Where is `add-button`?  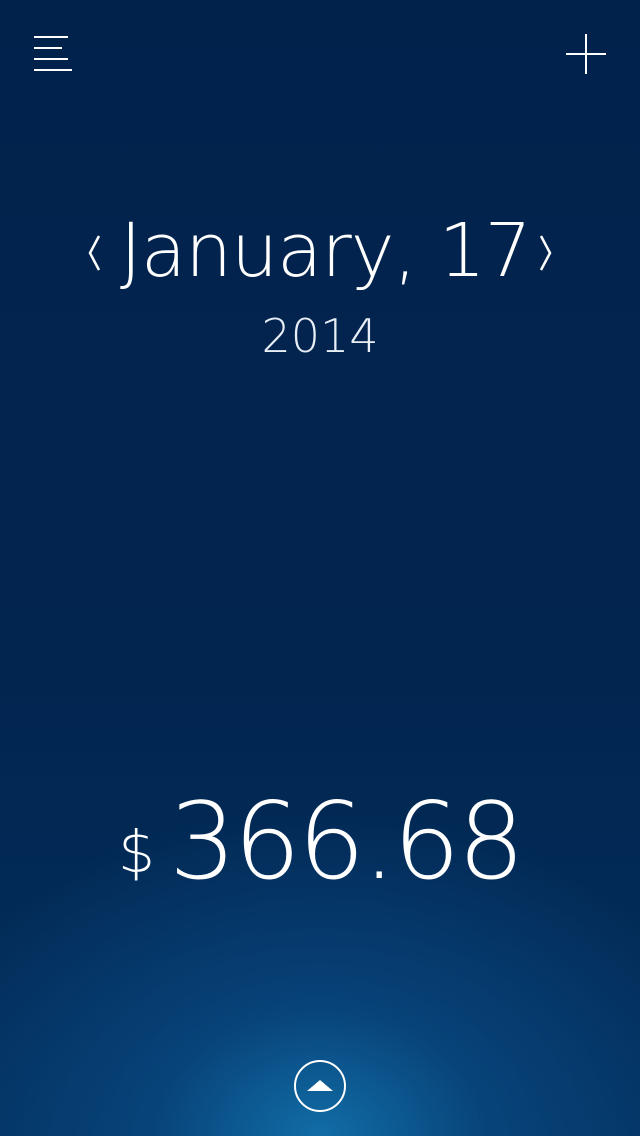
add-button is located at coordinates (586, 54).